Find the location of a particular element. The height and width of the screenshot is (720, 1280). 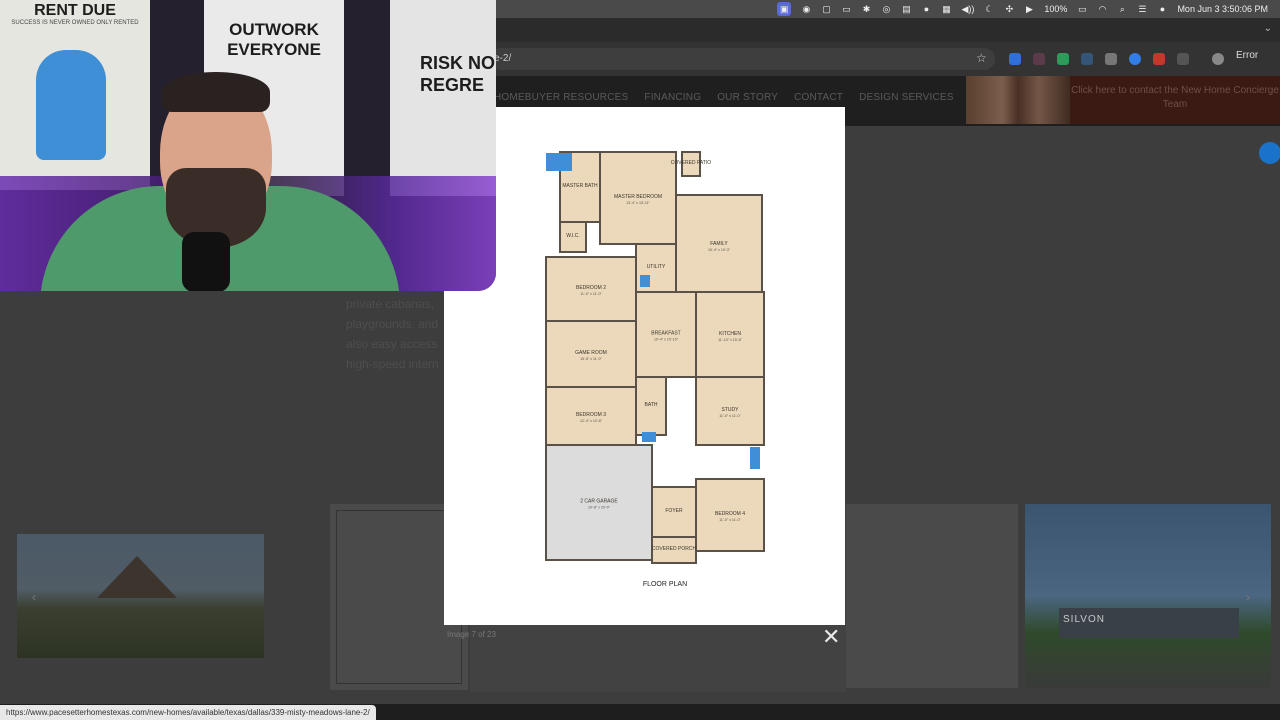

room-label: BEDROOM 3 is located at coordinates (591, 415).